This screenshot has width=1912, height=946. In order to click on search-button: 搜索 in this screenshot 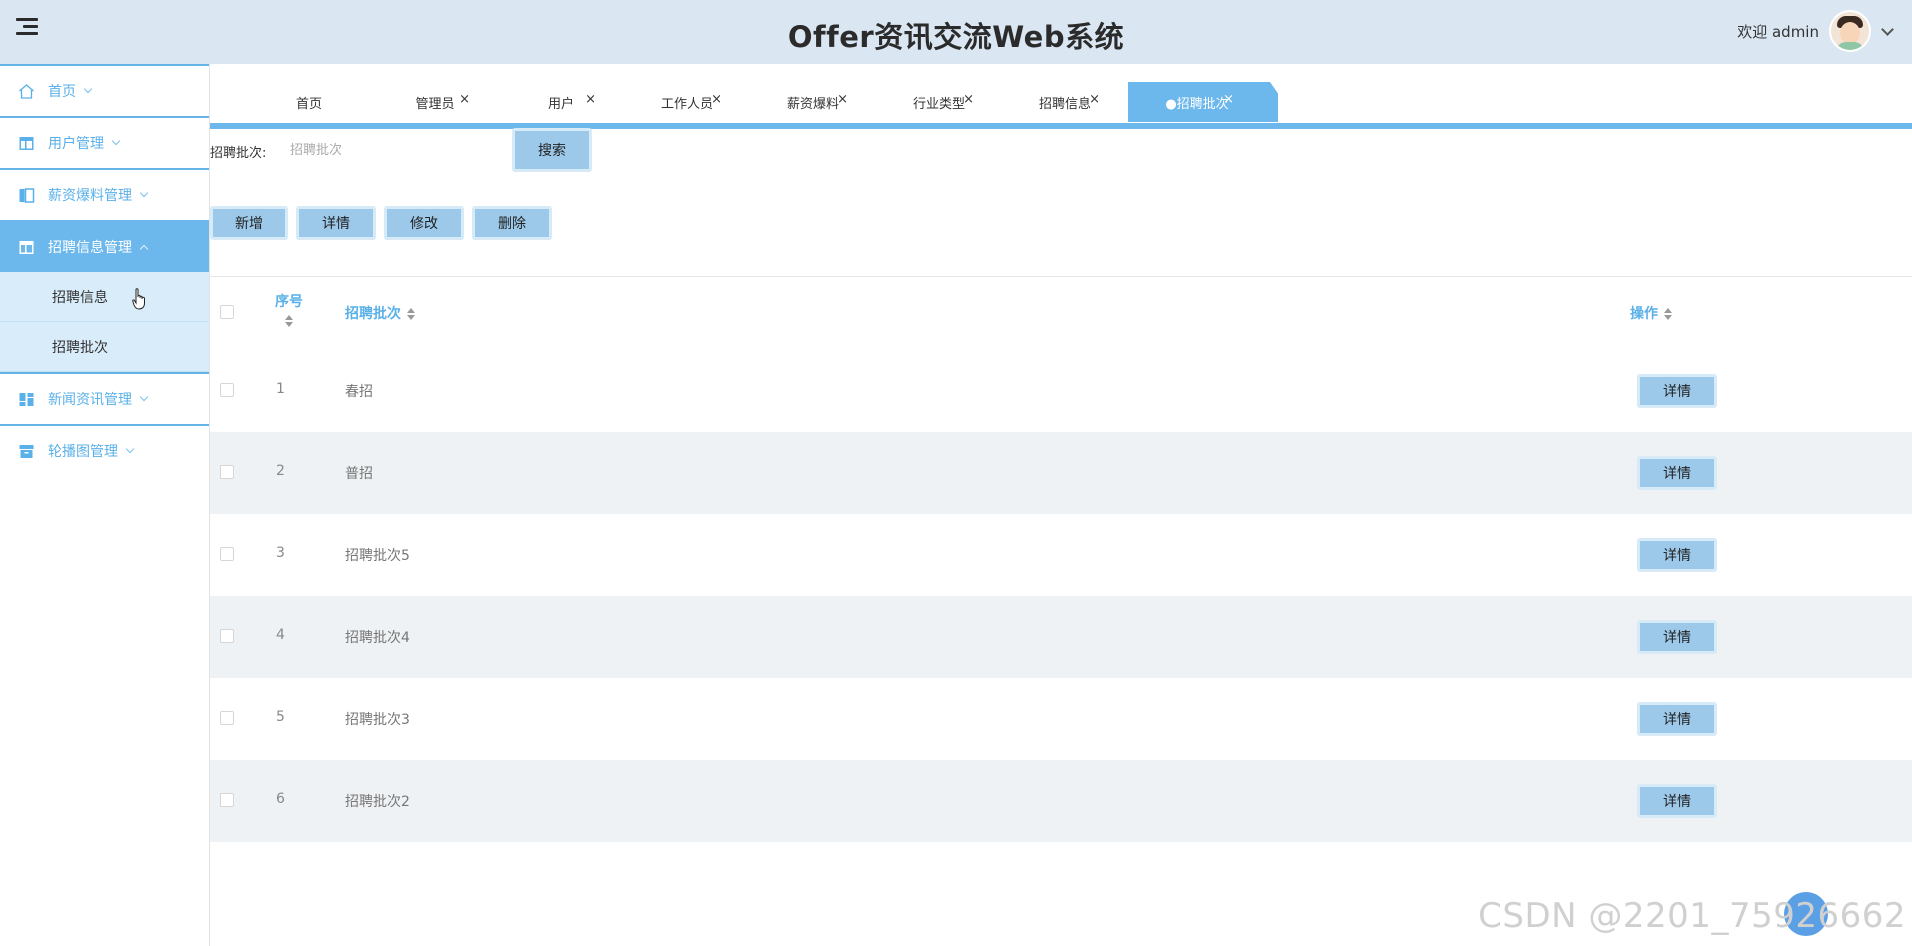, I will do `click(552, 150)`.